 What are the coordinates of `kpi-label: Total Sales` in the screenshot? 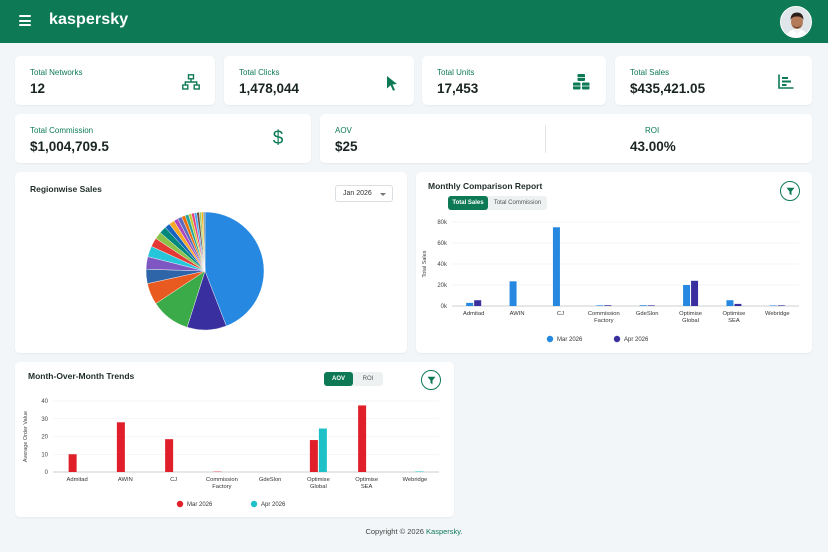 It's located at (650, 72).